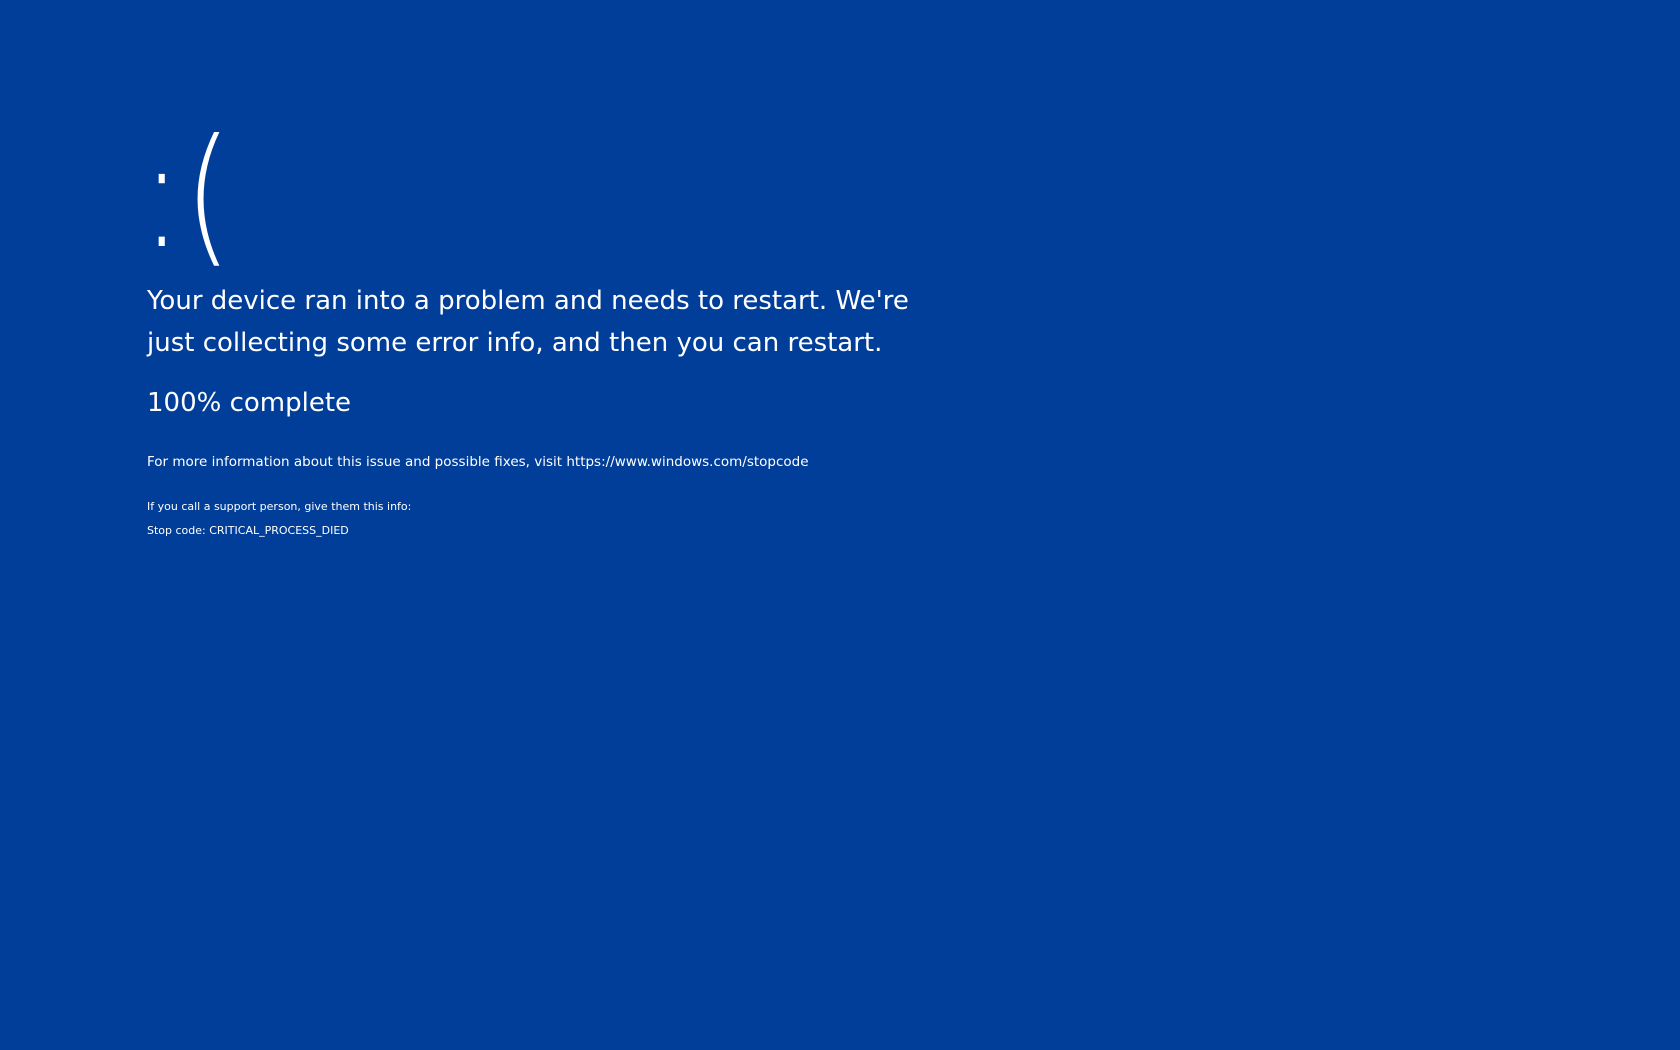  What do you see at coordinates (248, 530) in the screenshot?
I see `stop-code-text: Stop code: CRITICAL_PROCESS_DIED` at bounding box center [248, 530].